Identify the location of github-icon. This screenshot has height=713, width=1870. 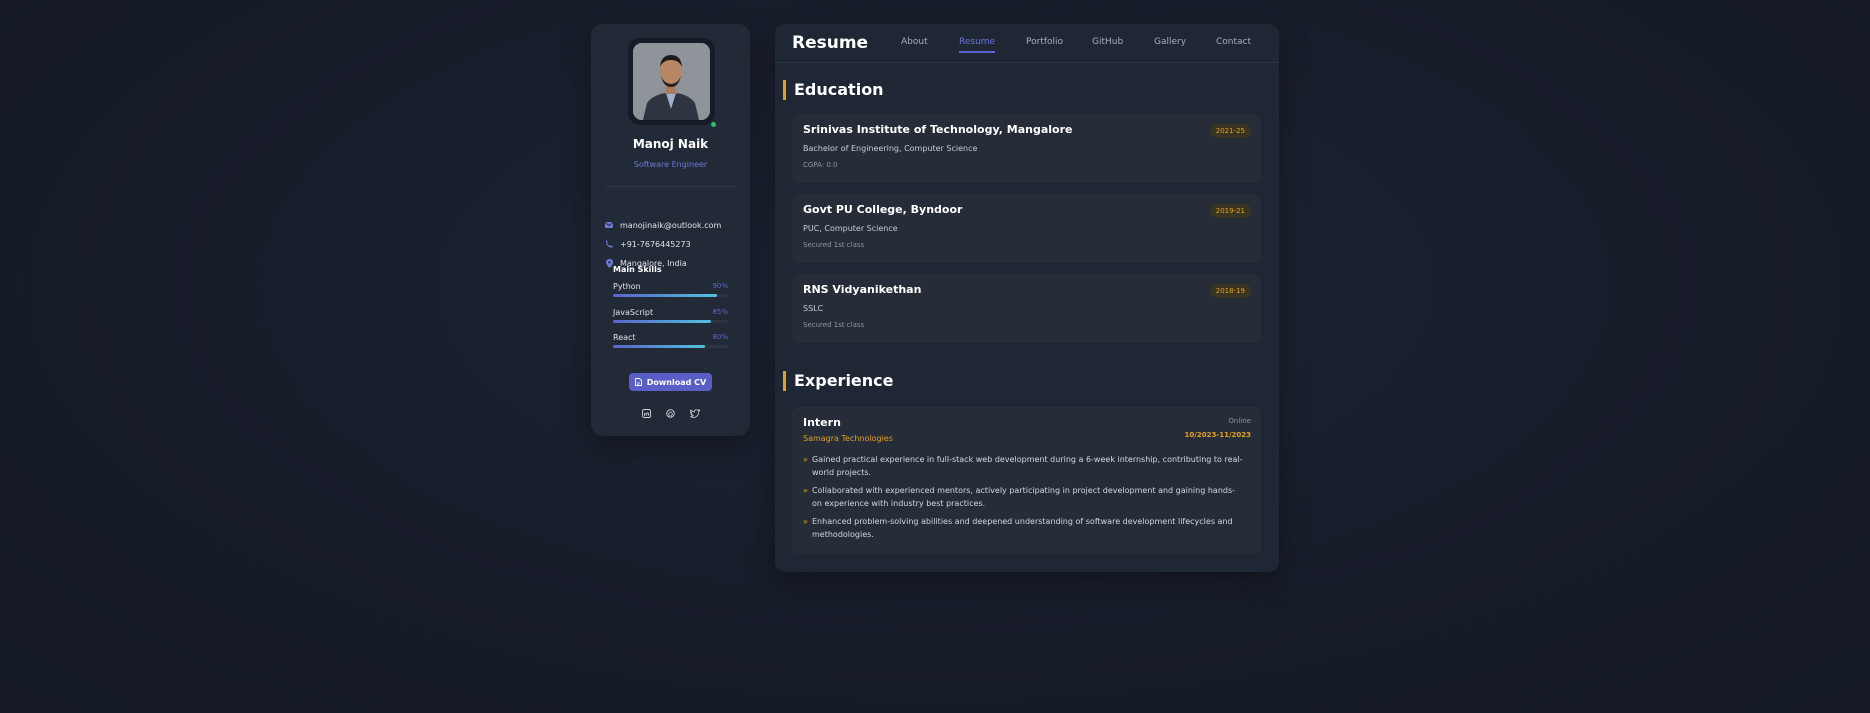
(671, 413).